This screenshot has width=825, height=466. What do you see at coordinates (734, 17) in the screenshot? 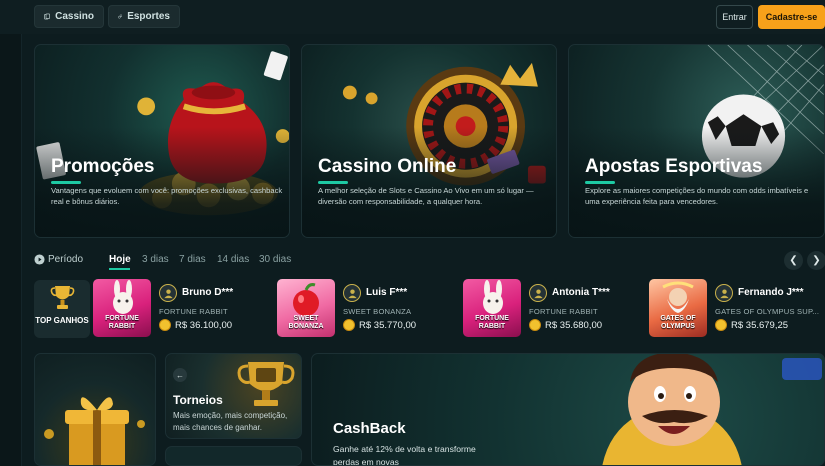
I see `entrar-button: Entrar` at bounding box center [734, 17].